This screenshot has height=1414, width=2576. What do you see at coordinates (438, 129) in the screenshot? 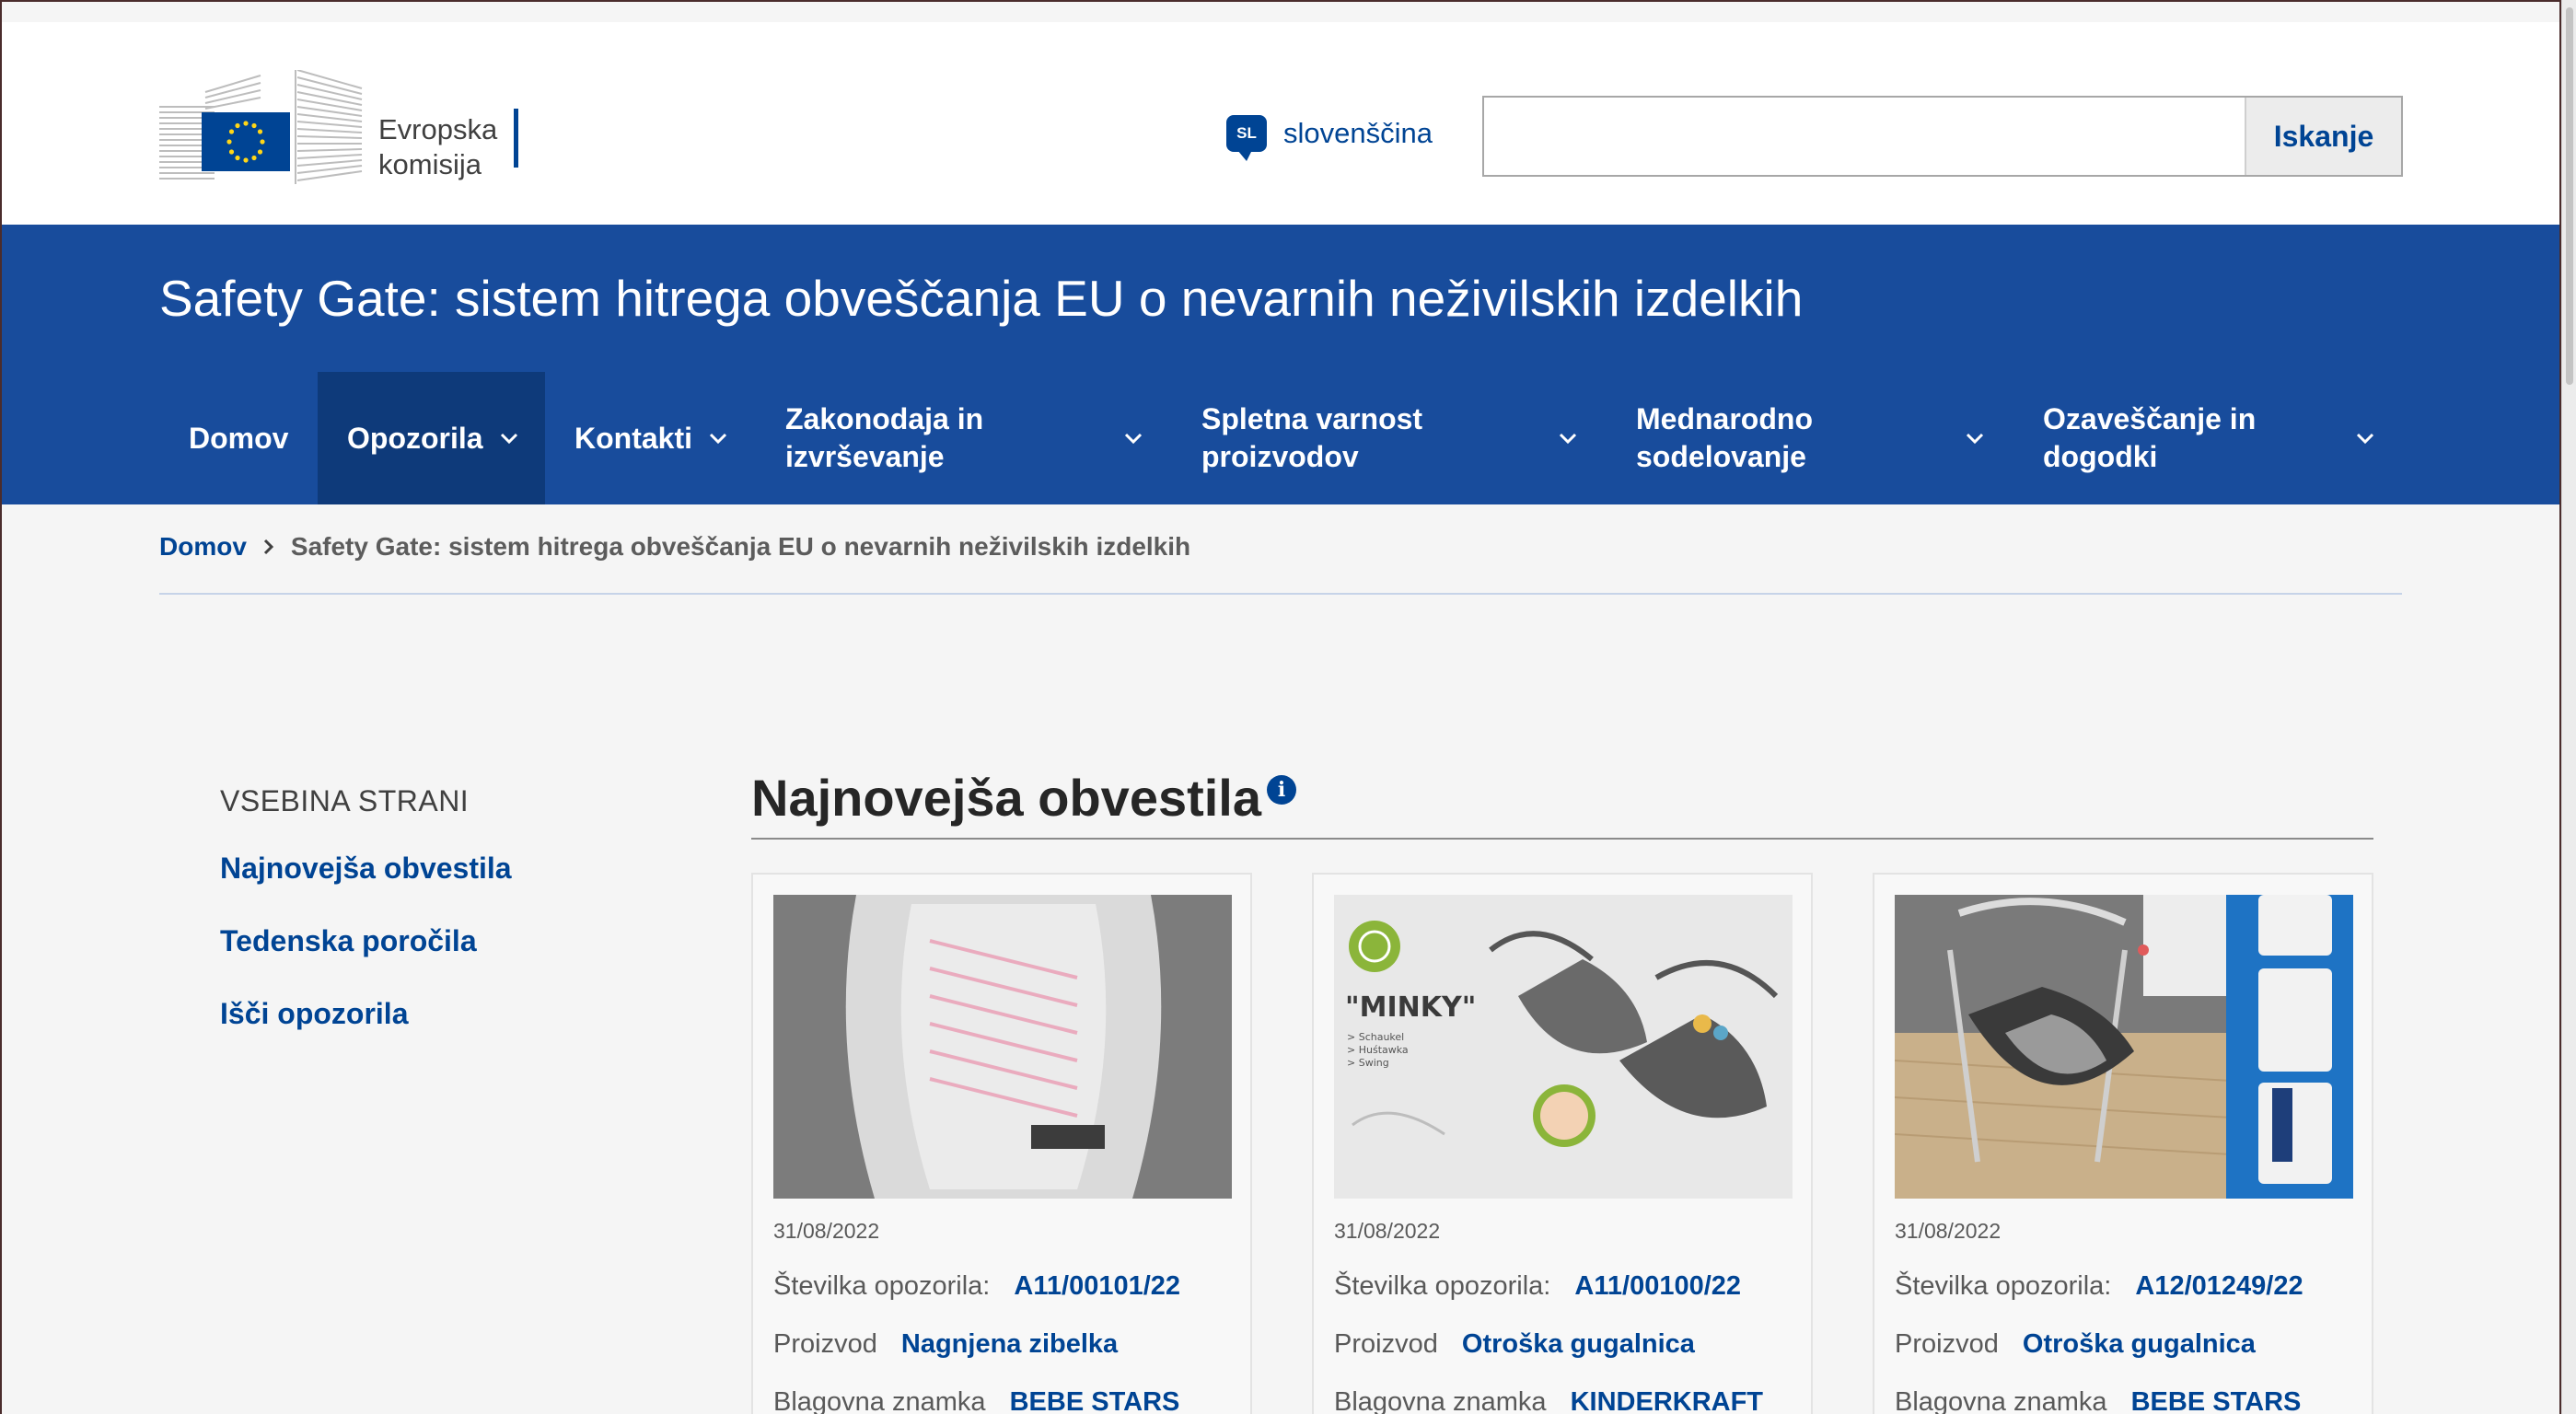
I see `logo-line-1: Evropska` at bounding box center [438, 129].